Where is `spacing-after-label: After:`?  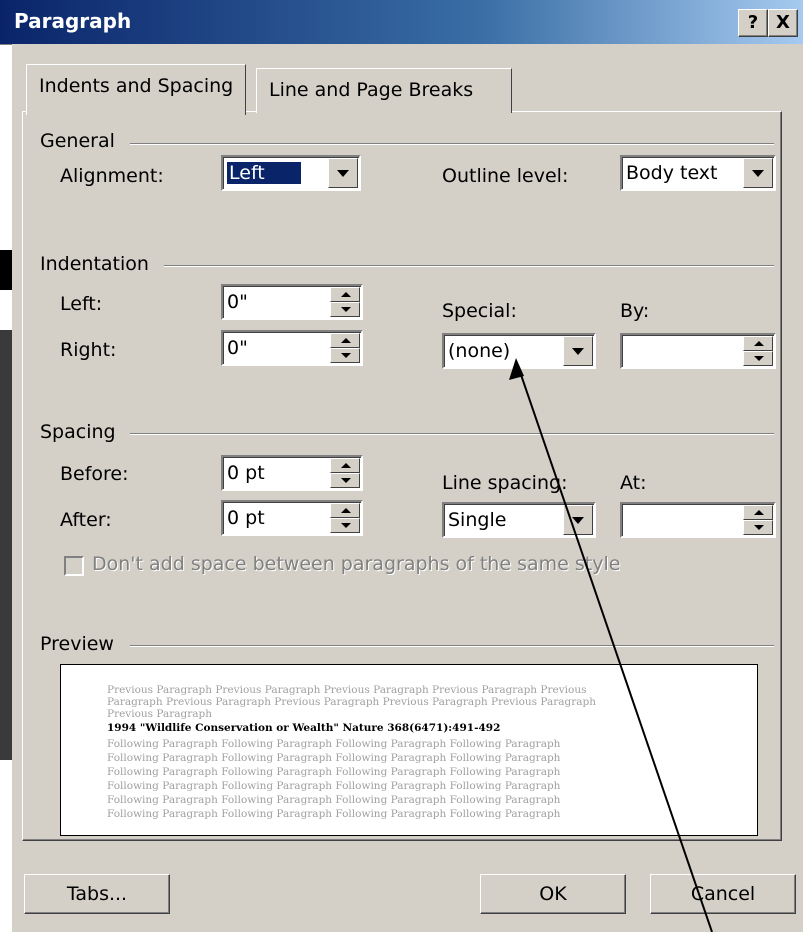 spacing-after-label: After: is located at coordinates (86, 520).